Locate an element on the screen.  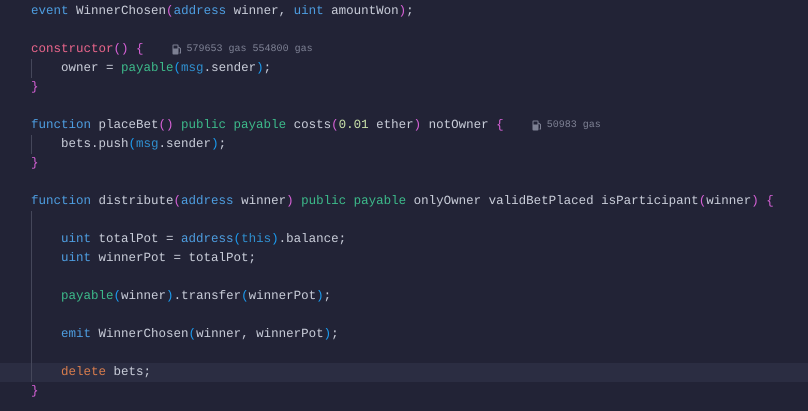
code-line: delete bets; is located at coordinates (106, 373).